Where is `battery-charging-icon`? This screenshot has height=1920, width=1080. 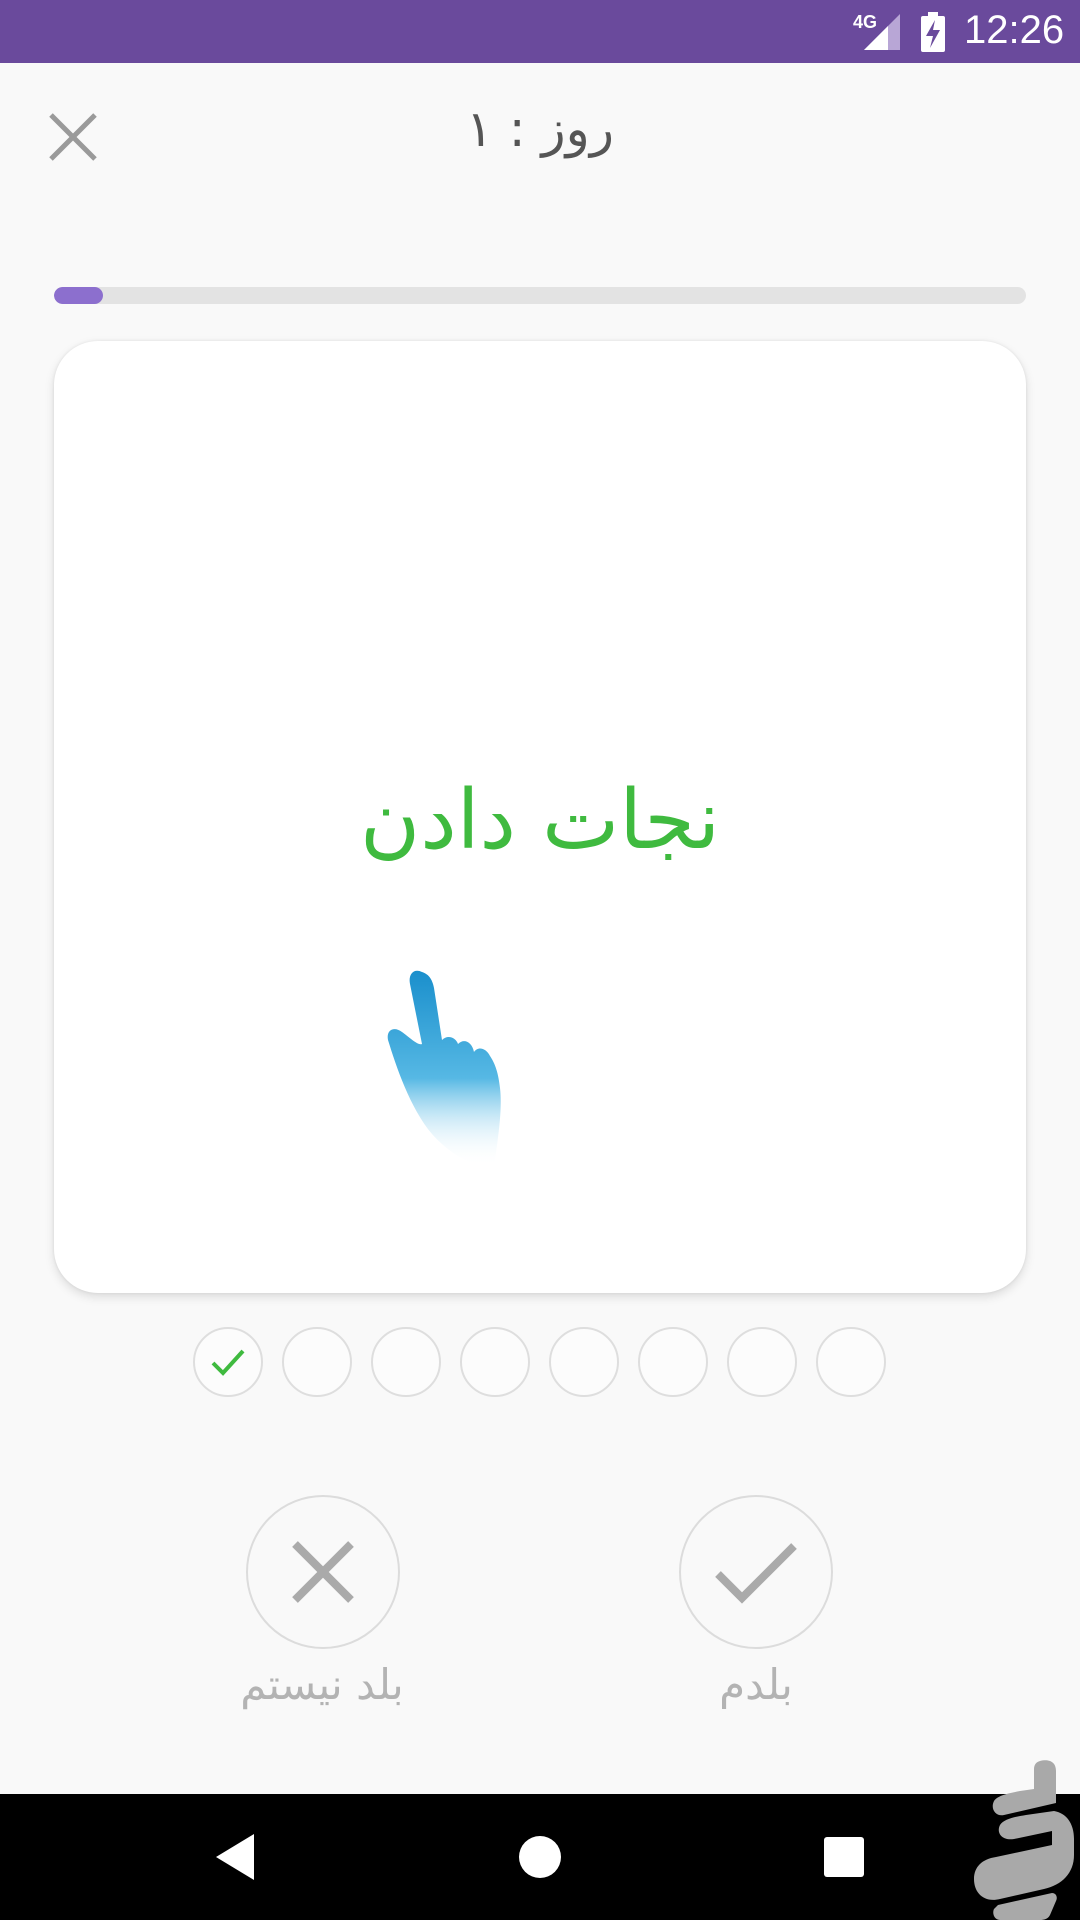 battery-charging-icon is located at coordinates (933, 32).